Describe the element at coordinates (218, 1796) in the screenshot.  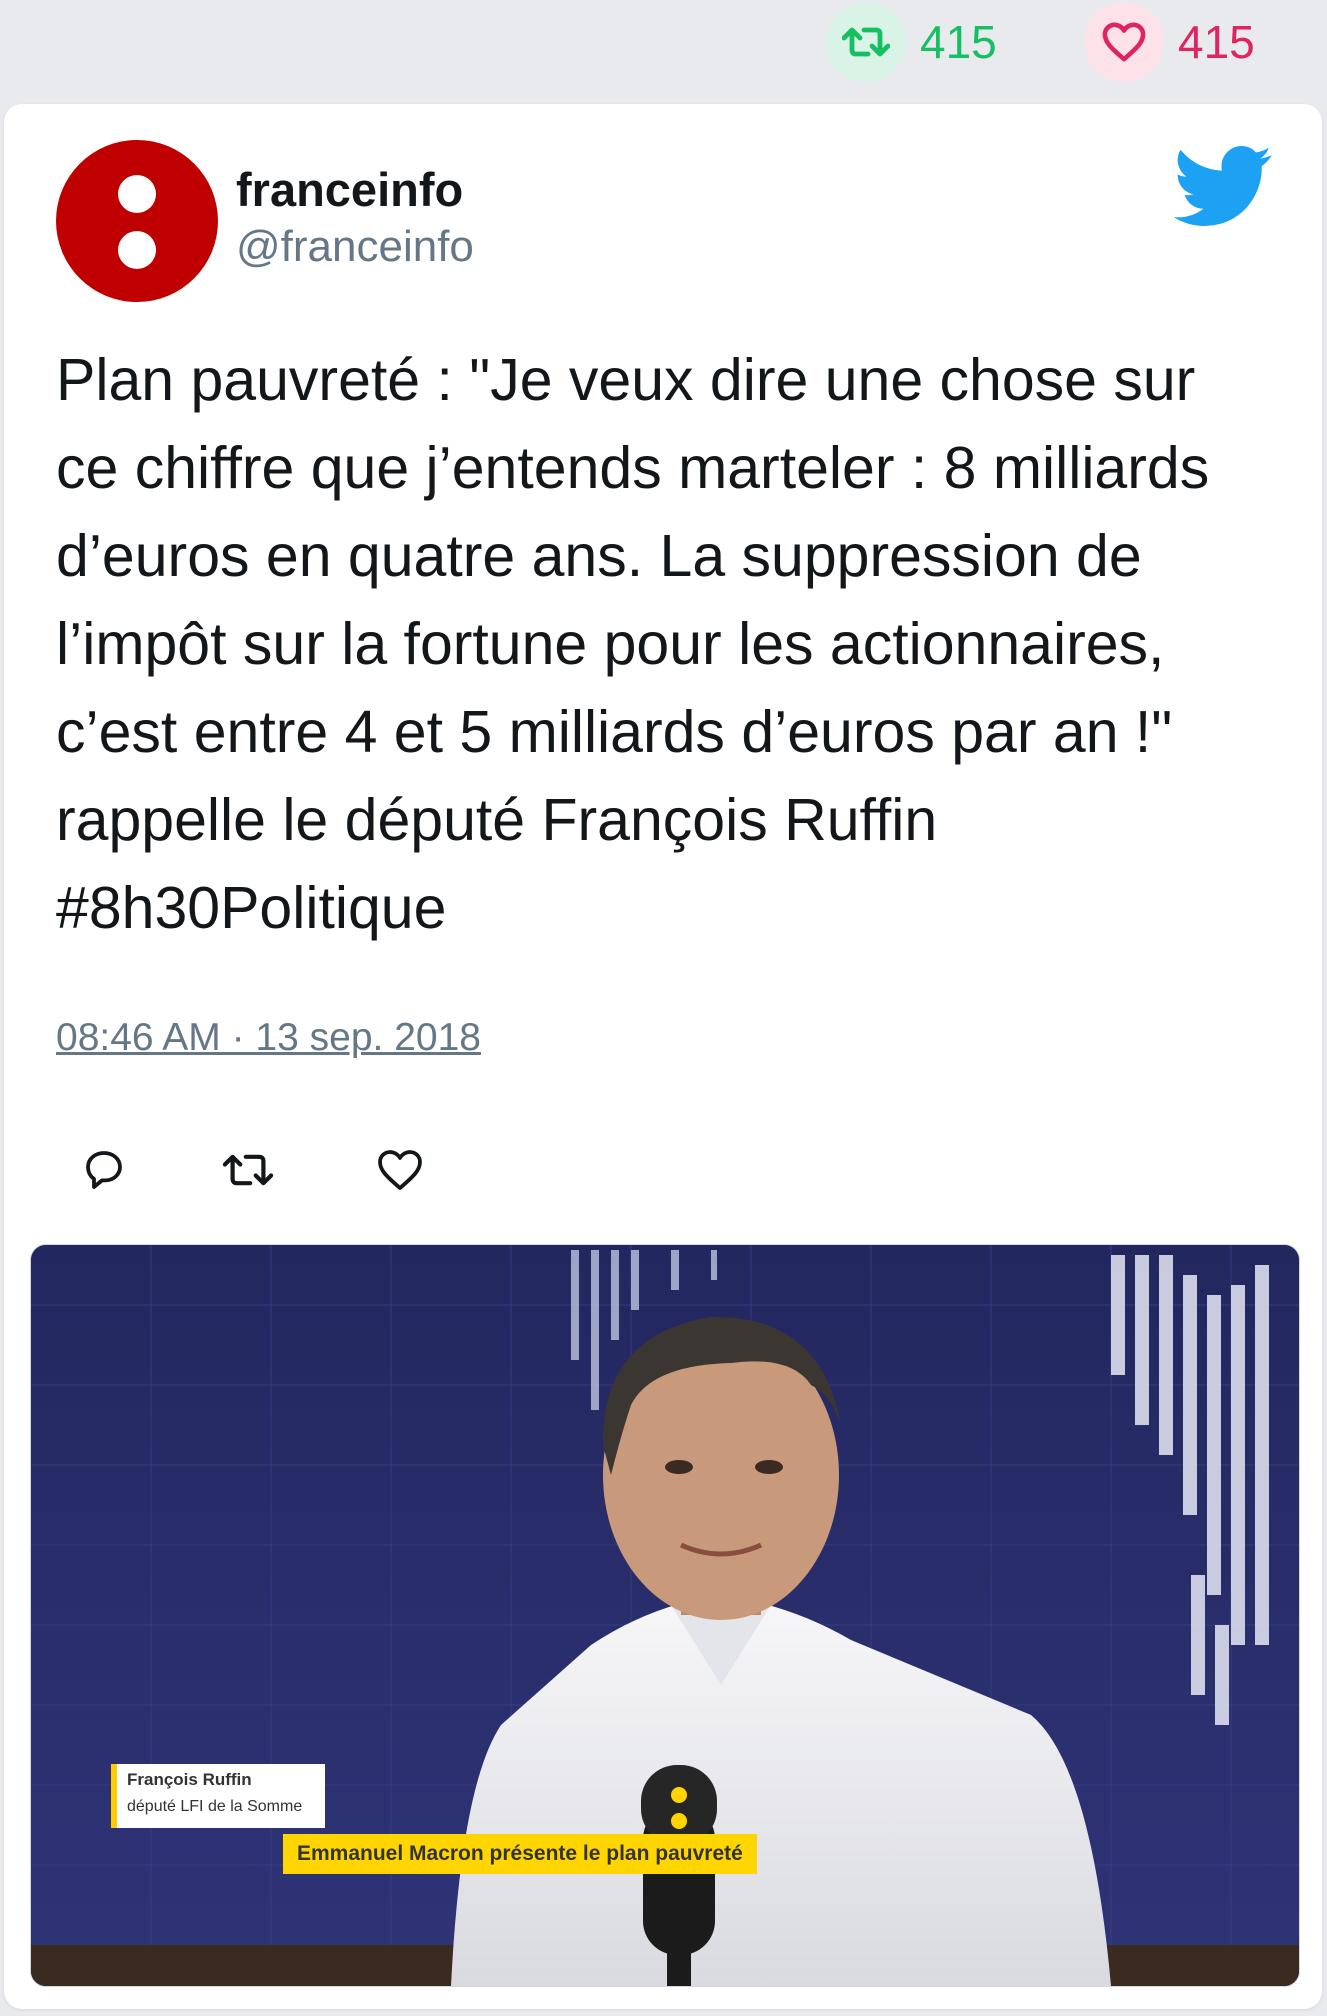
I see `lower-third-name-caption: François Ruffin député LFI de la Somme` at that location.